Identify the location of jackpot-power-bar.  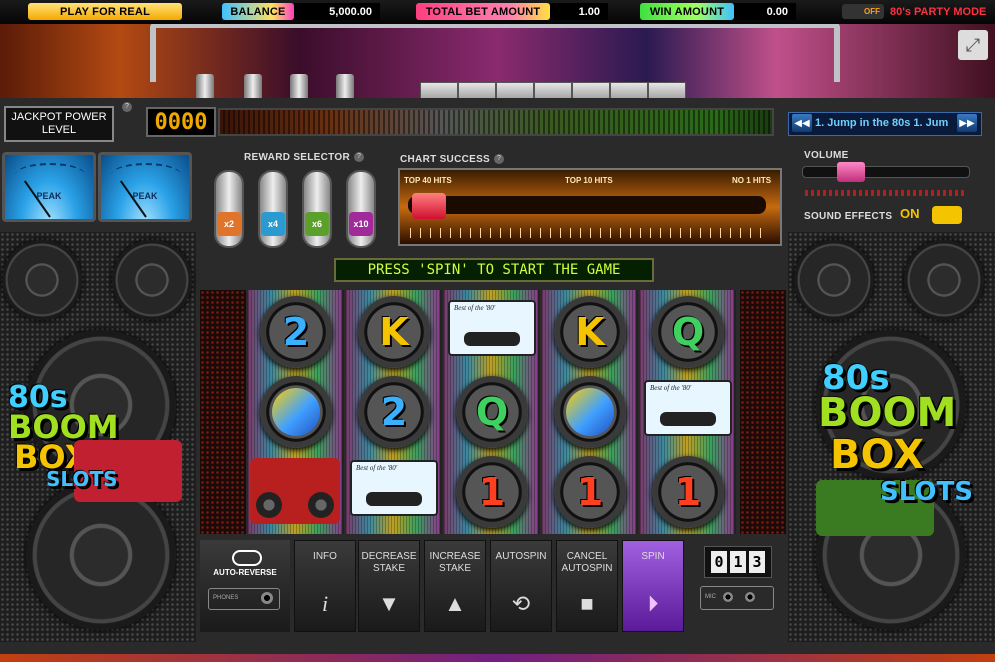
(496, 122).